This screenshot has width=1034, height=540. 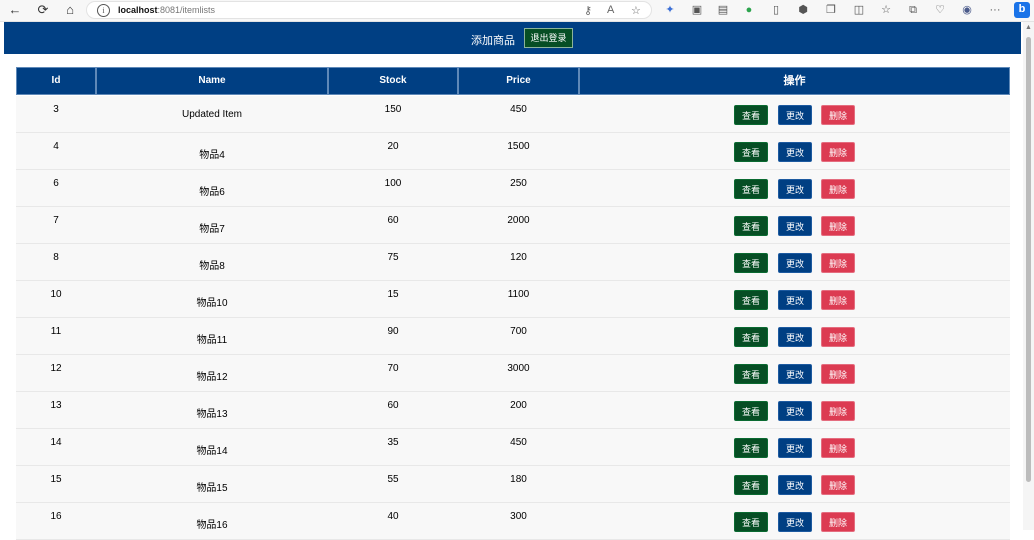 What do you see at coordinates (15, 10) in the screenshot?
I see `back-arrow-icon: ←` at bounding box center [15, 10].